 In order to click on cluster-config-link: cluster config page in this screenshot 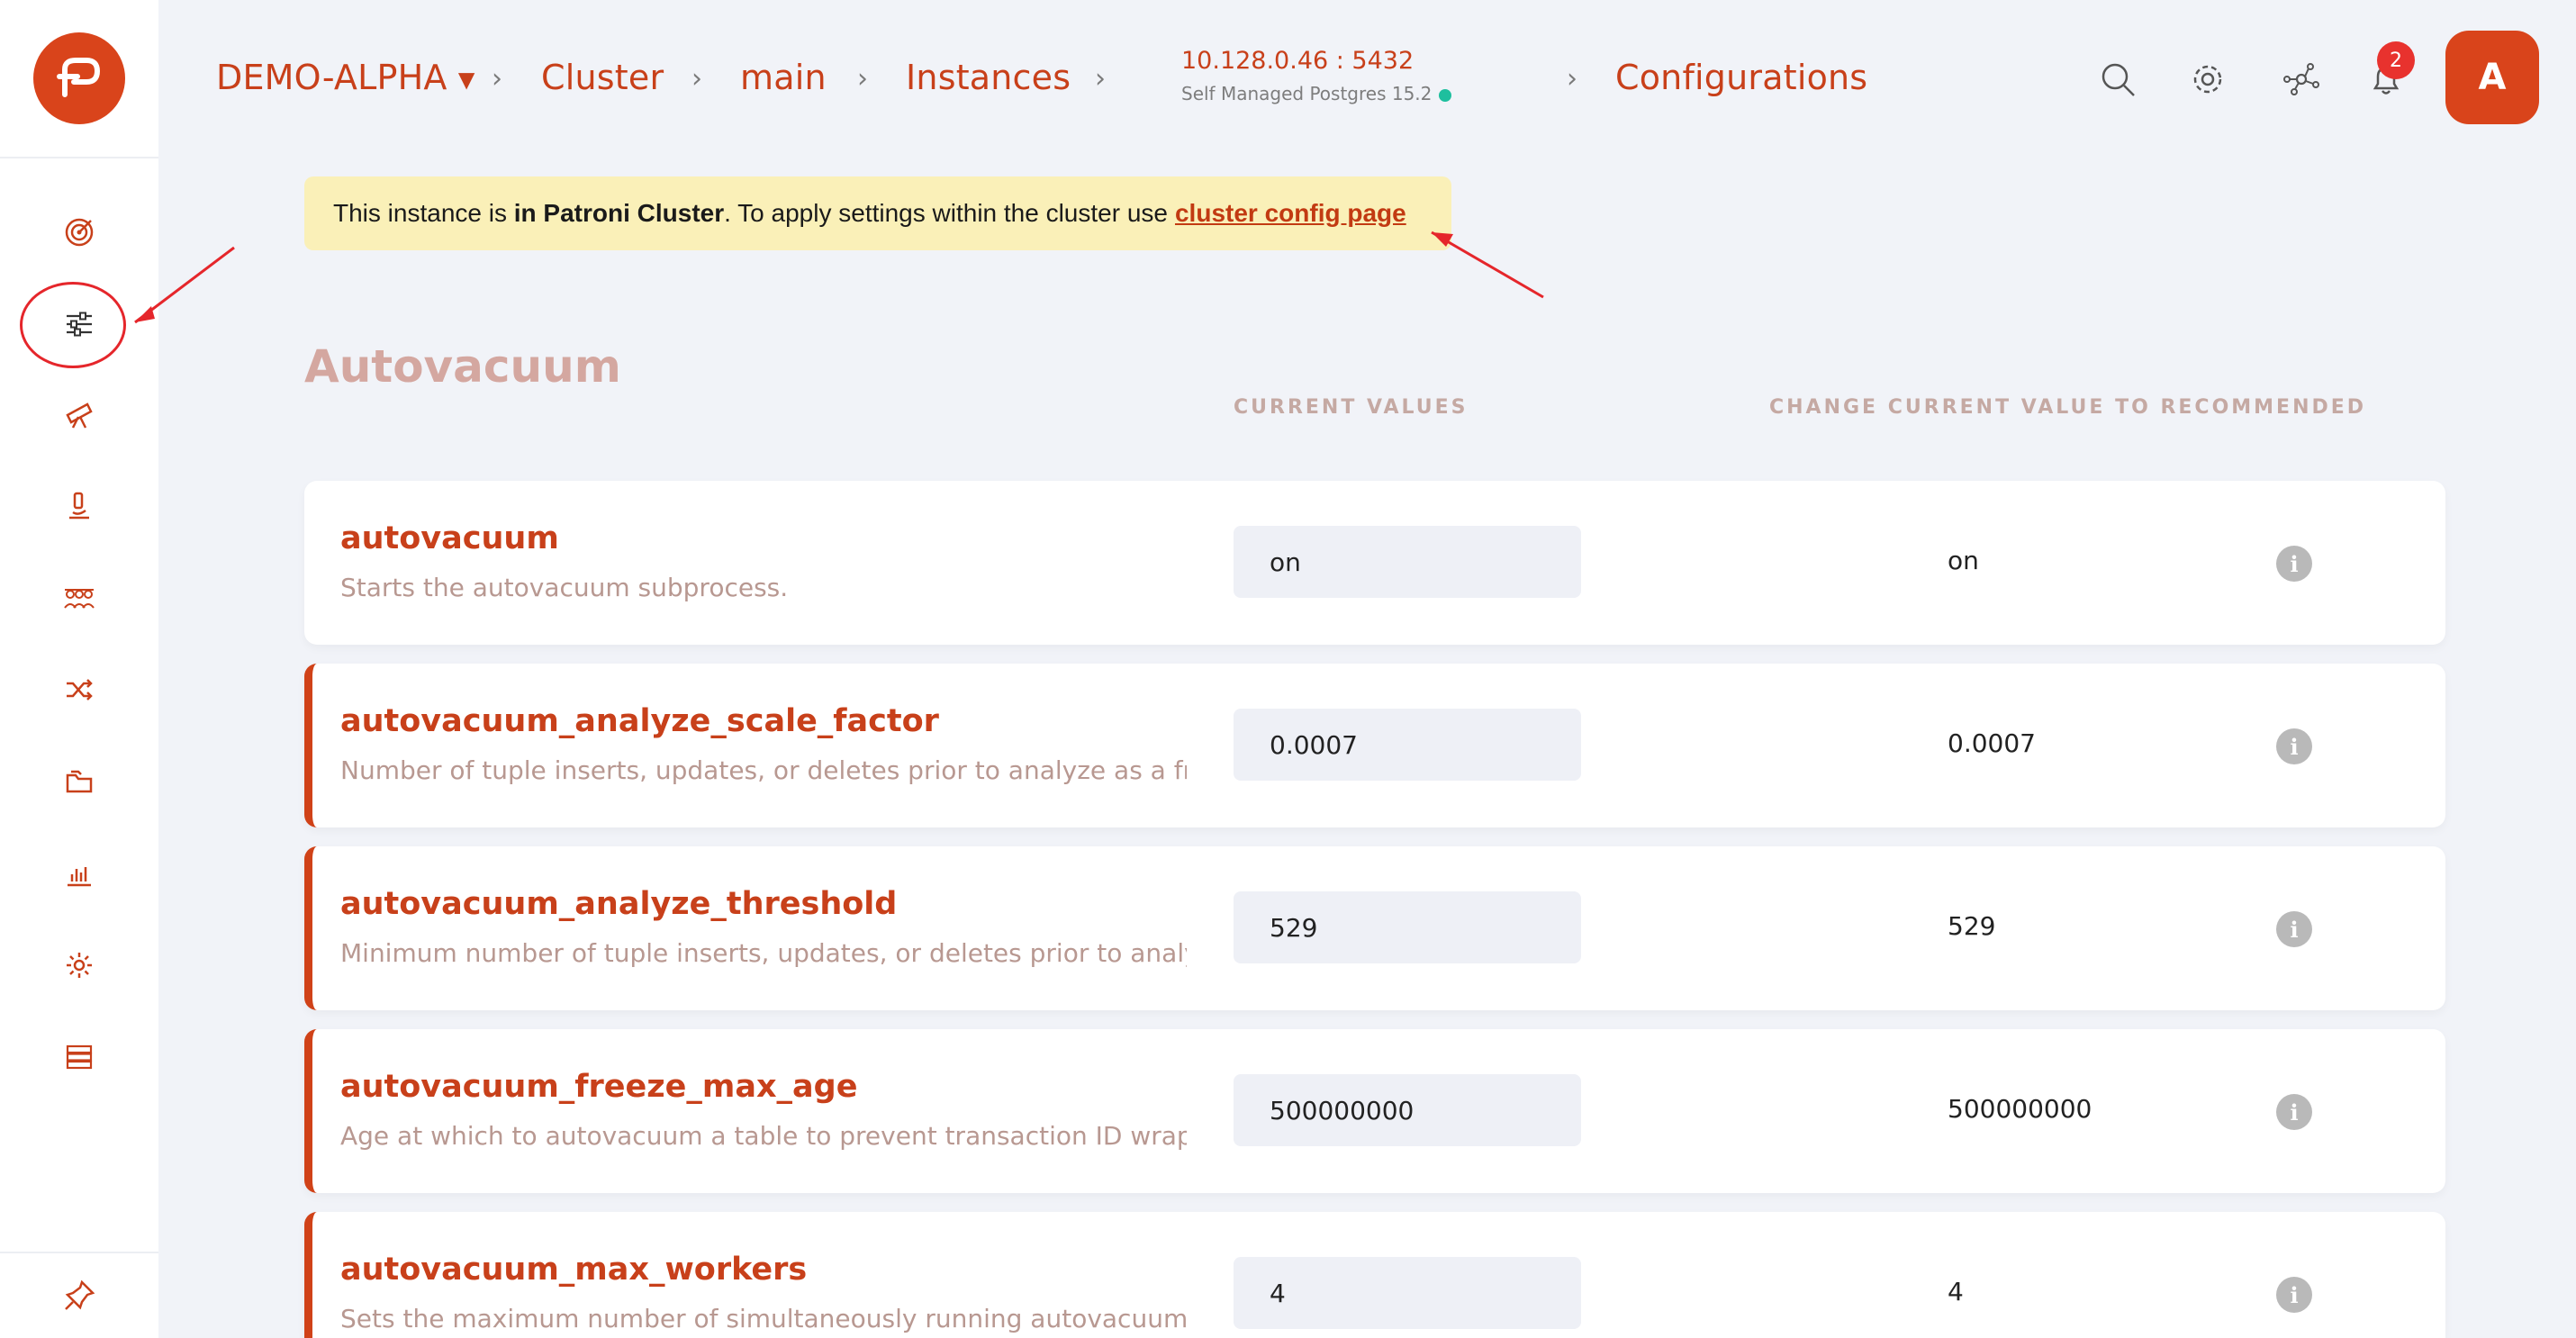, I will do `click(1290, 213)`.